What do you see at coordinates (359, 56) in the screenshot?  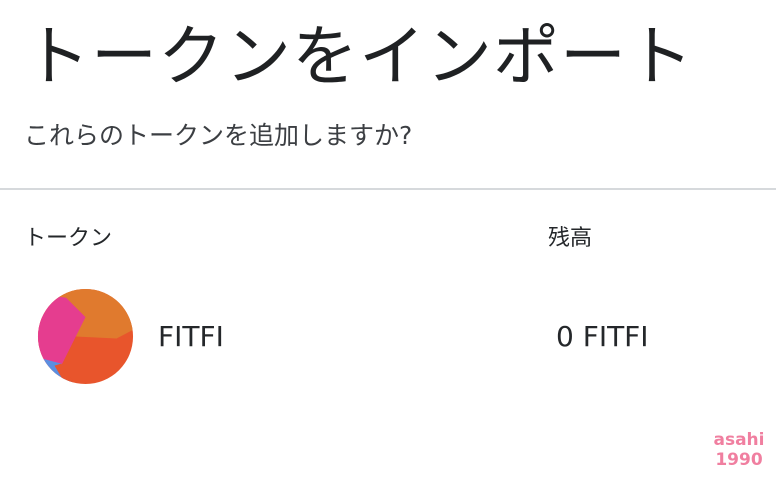 I see `page-title: トークンをインポート` at bounding box center [359, 56].